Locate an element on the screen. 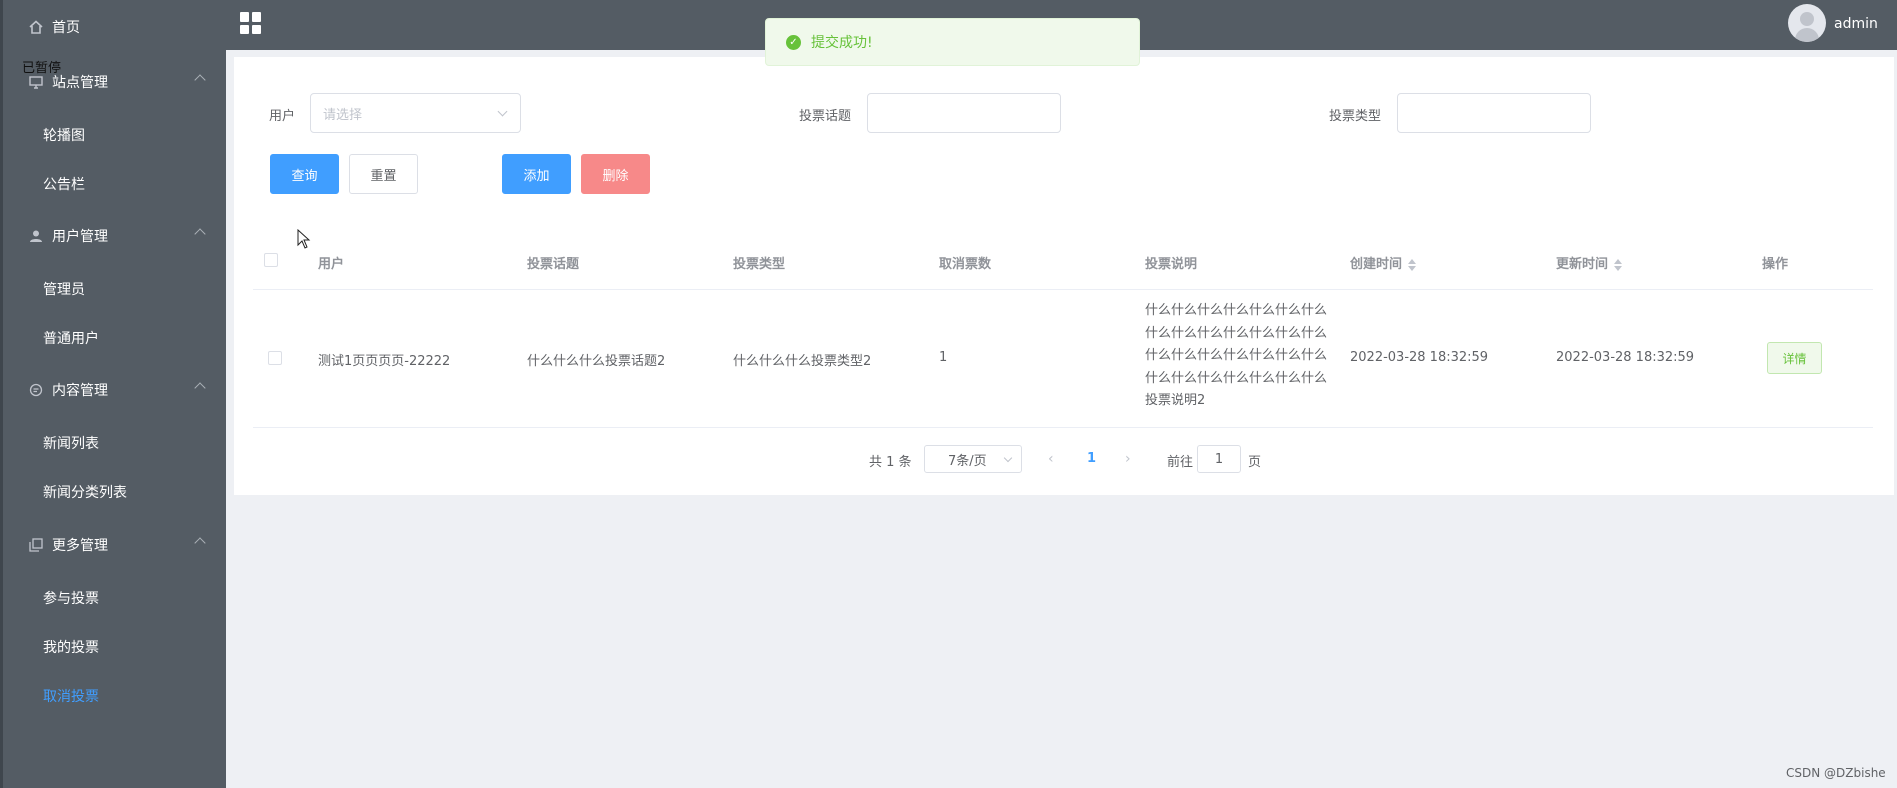  toast-message: 提交成功! is located at coordinates (842, 43).